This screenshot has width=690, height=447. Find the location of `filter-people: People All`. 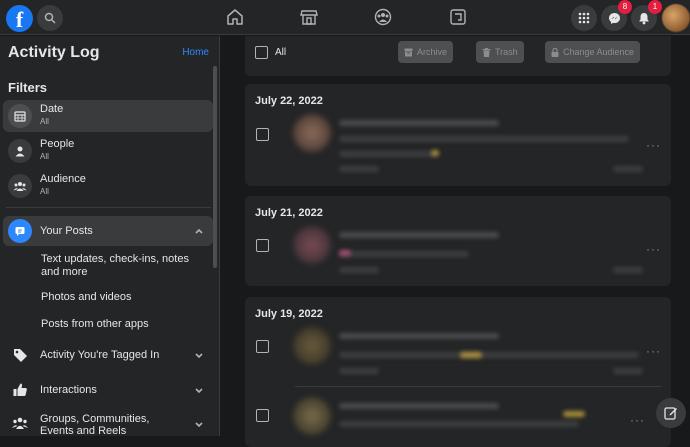

filter-people: People All is located at coordinates (108, 151).